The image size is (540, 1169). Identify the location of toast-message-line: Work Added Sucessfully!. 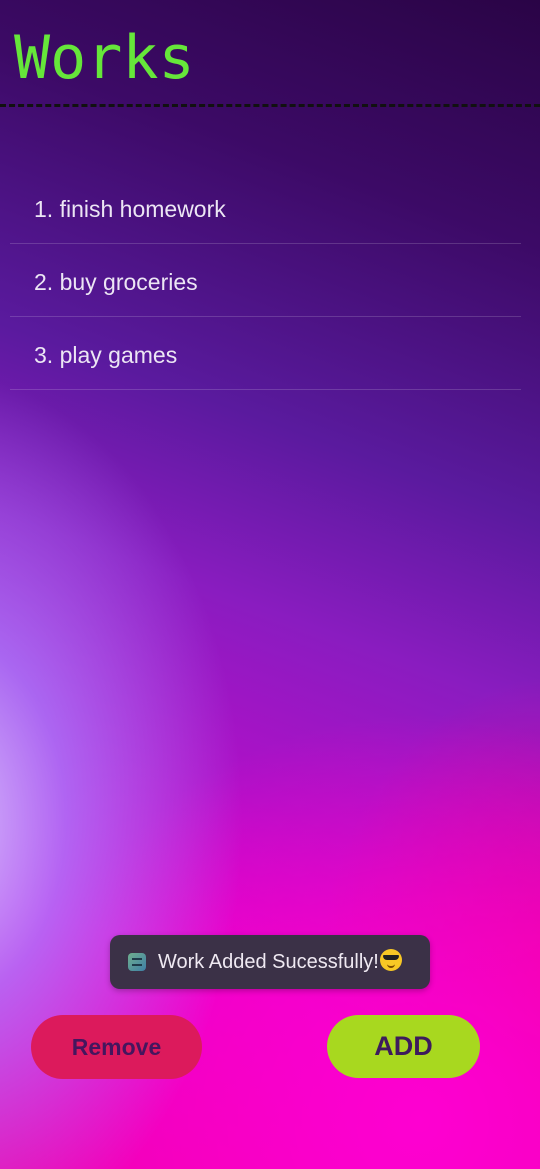
(280, 962).